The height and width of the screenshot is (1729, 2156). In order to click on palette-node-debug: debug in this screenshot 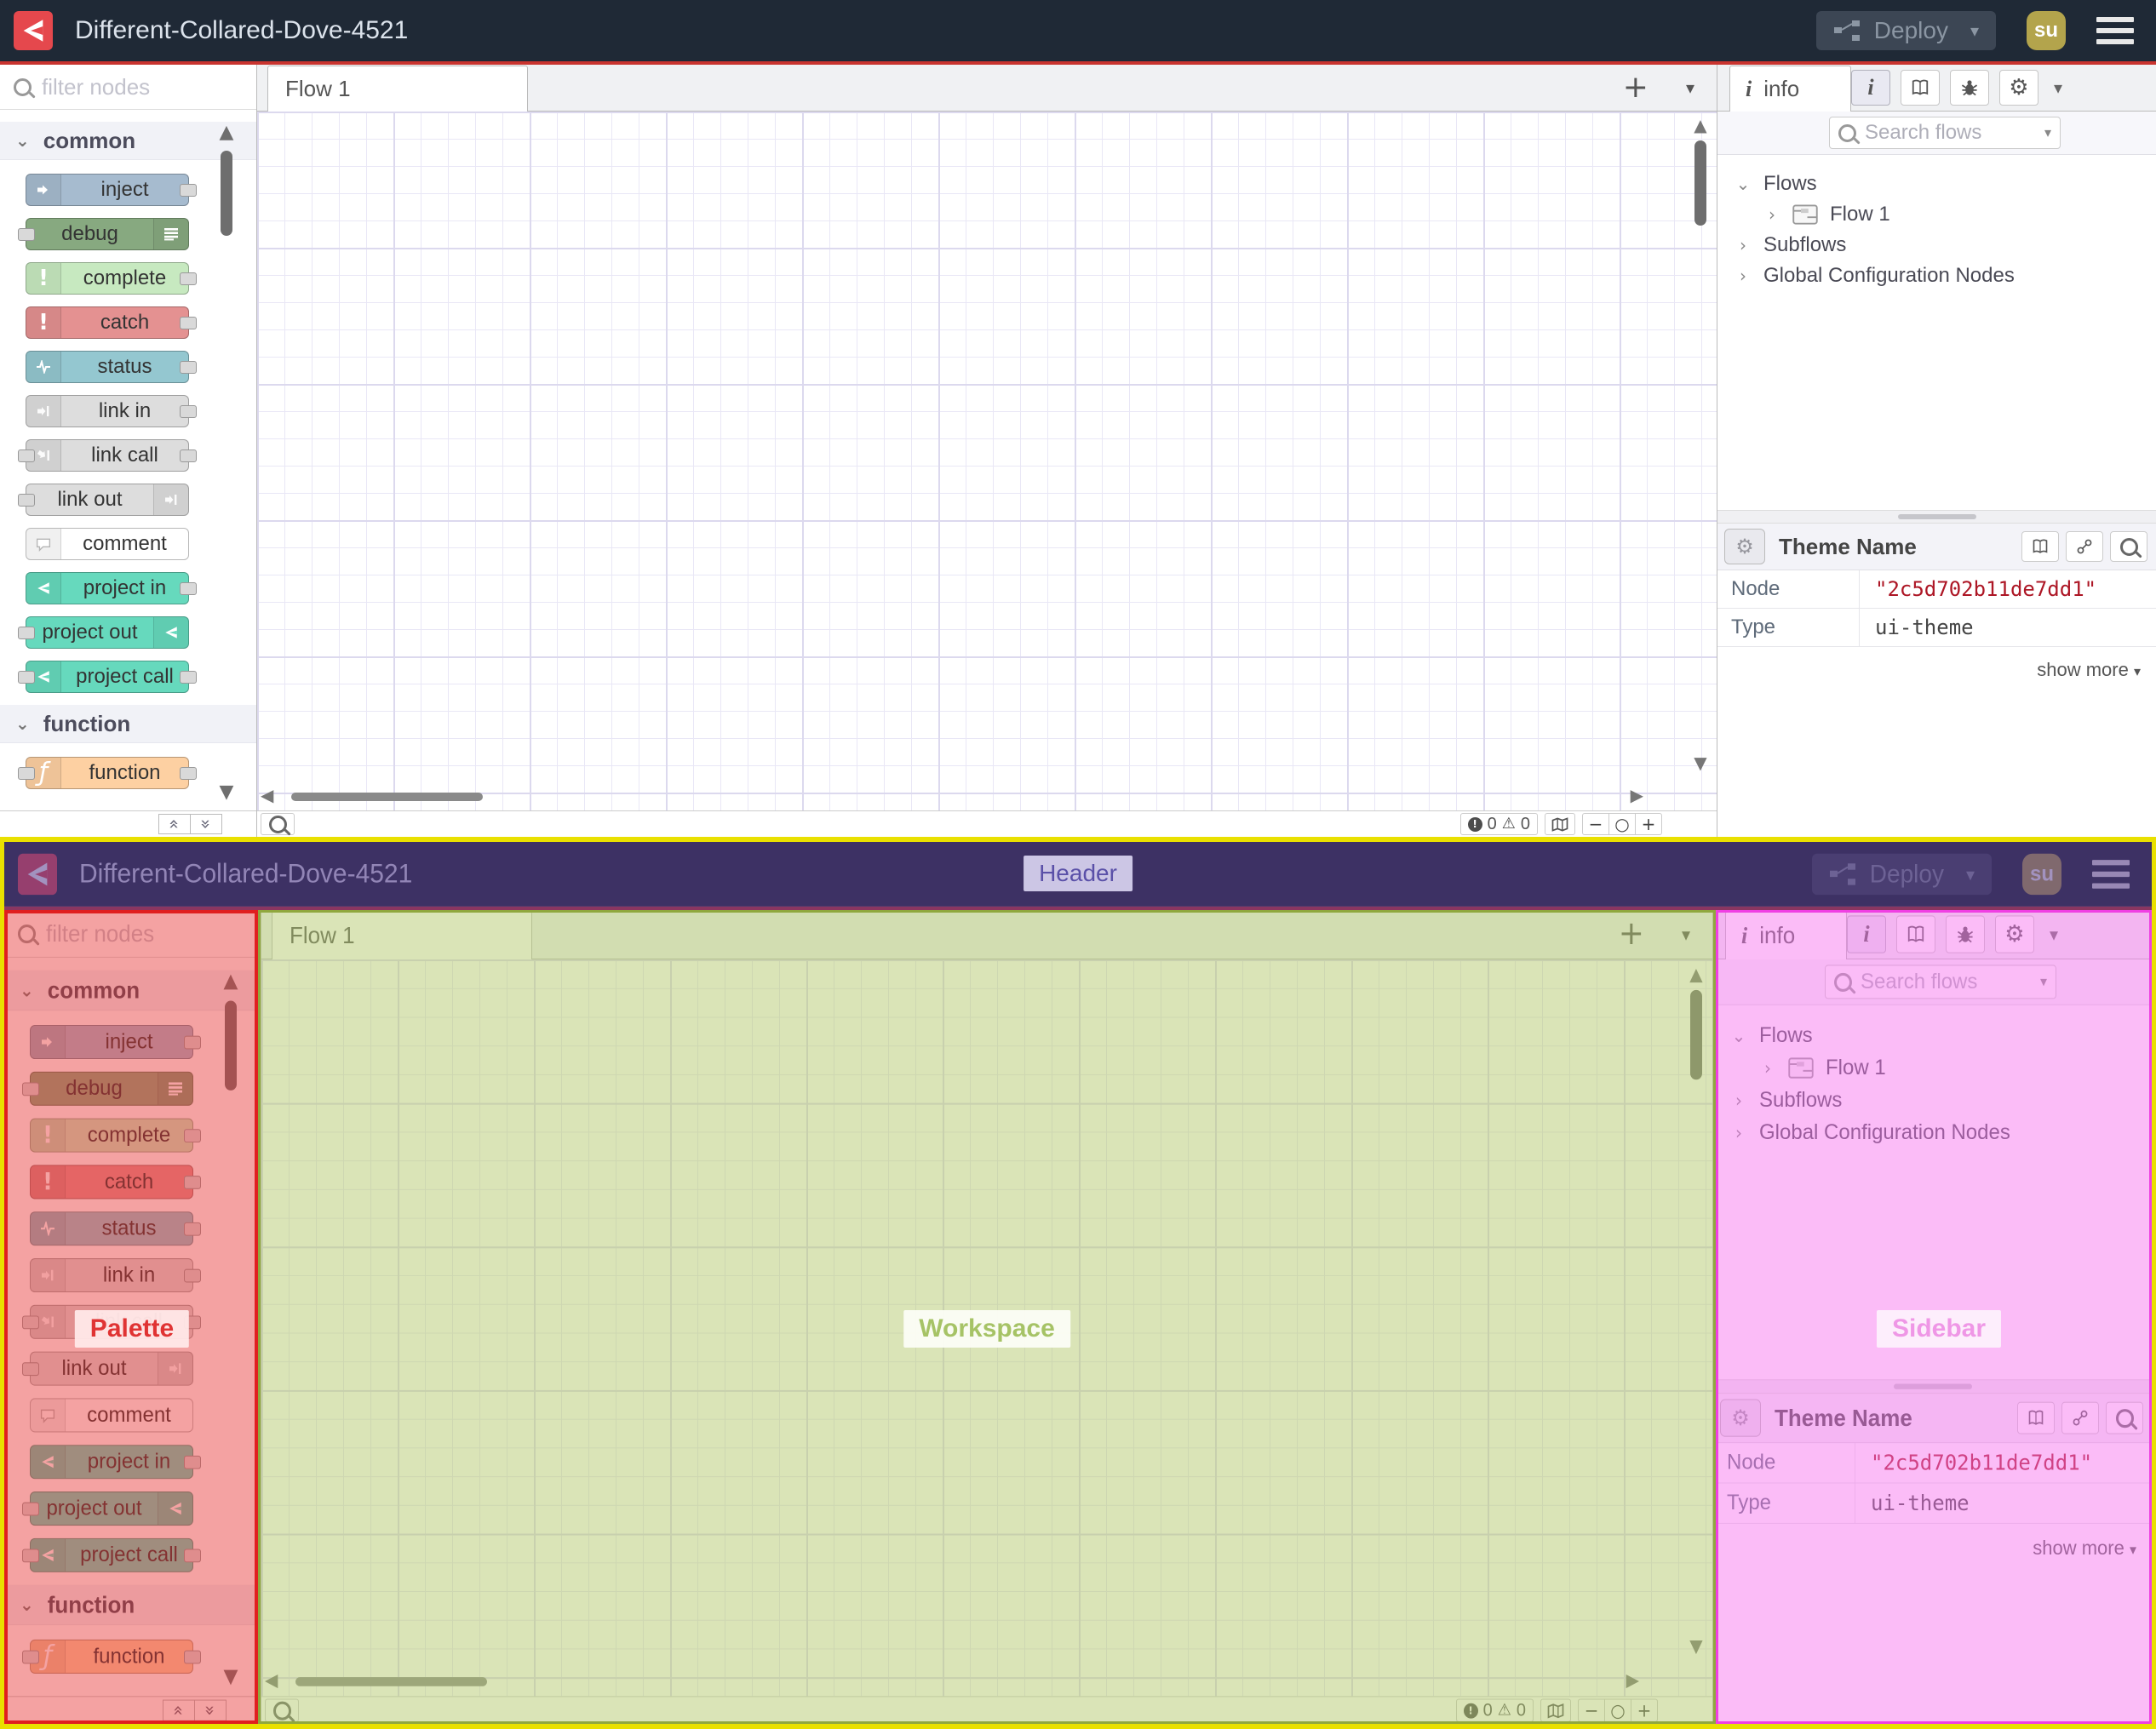, I will do `click(107, 1088)`.